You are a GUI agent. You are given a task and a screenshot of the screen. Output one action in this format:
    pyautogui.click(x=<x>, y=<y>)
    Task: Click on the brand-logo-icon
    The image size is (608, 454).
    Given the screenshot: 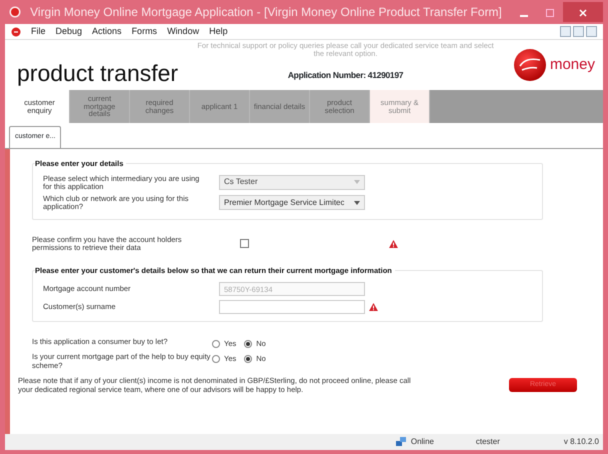 What is the action you would take?
    pyautogui.click(x=529, y=65)
    